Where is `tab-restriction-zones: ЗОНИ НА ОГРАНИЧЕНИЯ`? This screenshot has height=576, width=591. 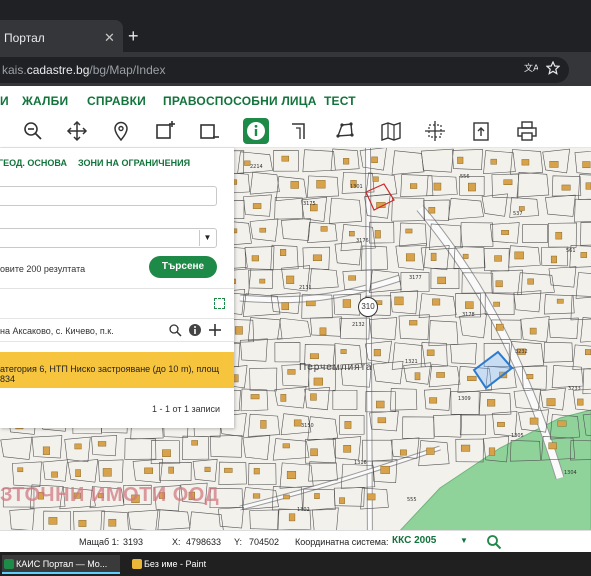
tab-restriction-zones: ЗОНИ НА ОГРАНИЧЕНИЯ is located at coordinates (134, 163).